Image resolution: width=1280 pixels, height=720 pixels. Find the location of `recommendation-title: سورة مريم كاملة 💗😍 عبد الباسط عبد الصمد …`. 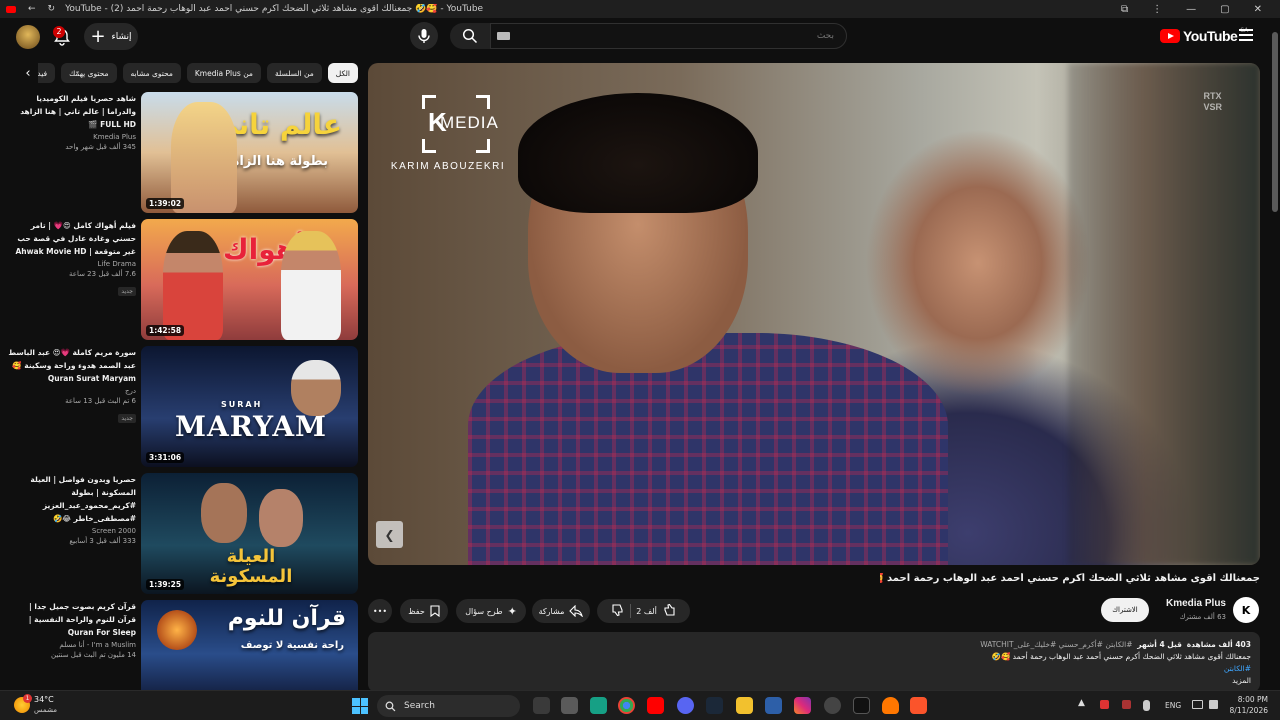

recommendation-title: سورة مريم كاملة 💗😍 عبد الباسط عبد الصمد … is located at coordinates (72, 365).